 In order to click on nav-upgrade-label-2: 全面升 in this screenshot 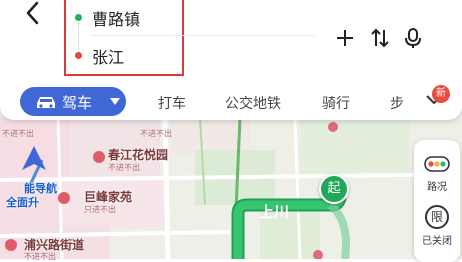, I will do `click(22, 202)`.